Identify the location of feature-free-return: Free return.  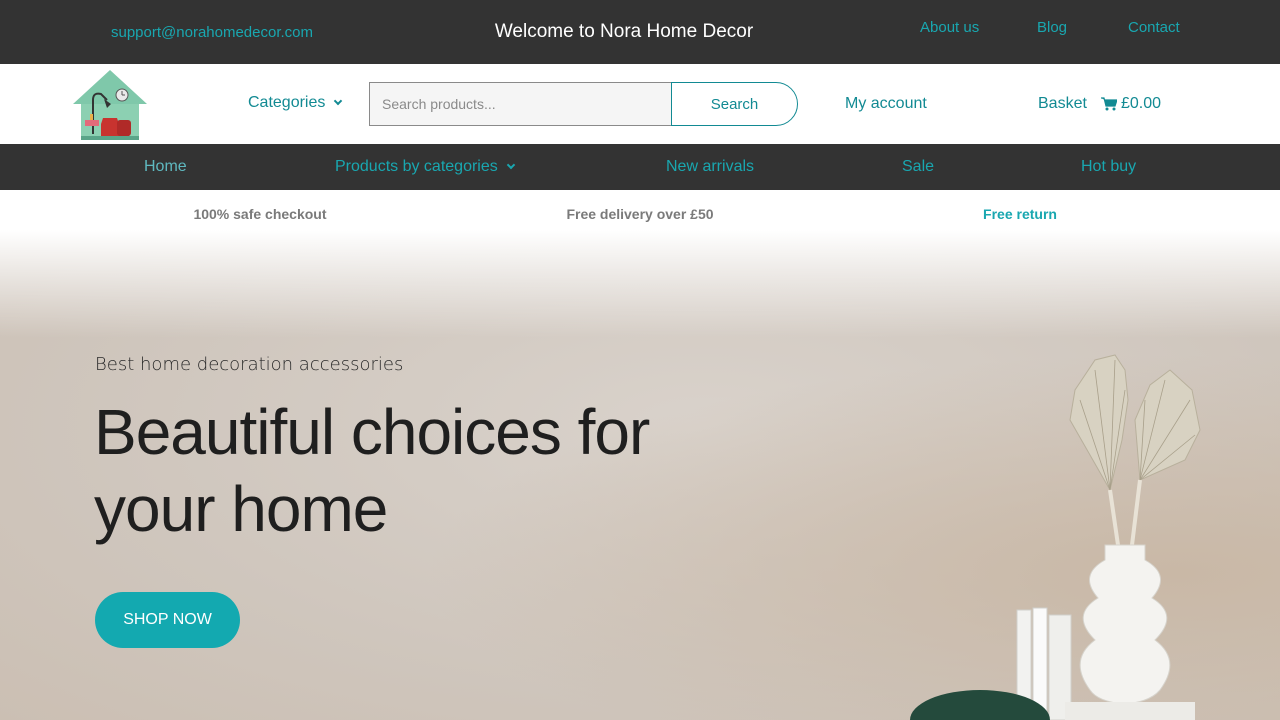
(1020, 214).